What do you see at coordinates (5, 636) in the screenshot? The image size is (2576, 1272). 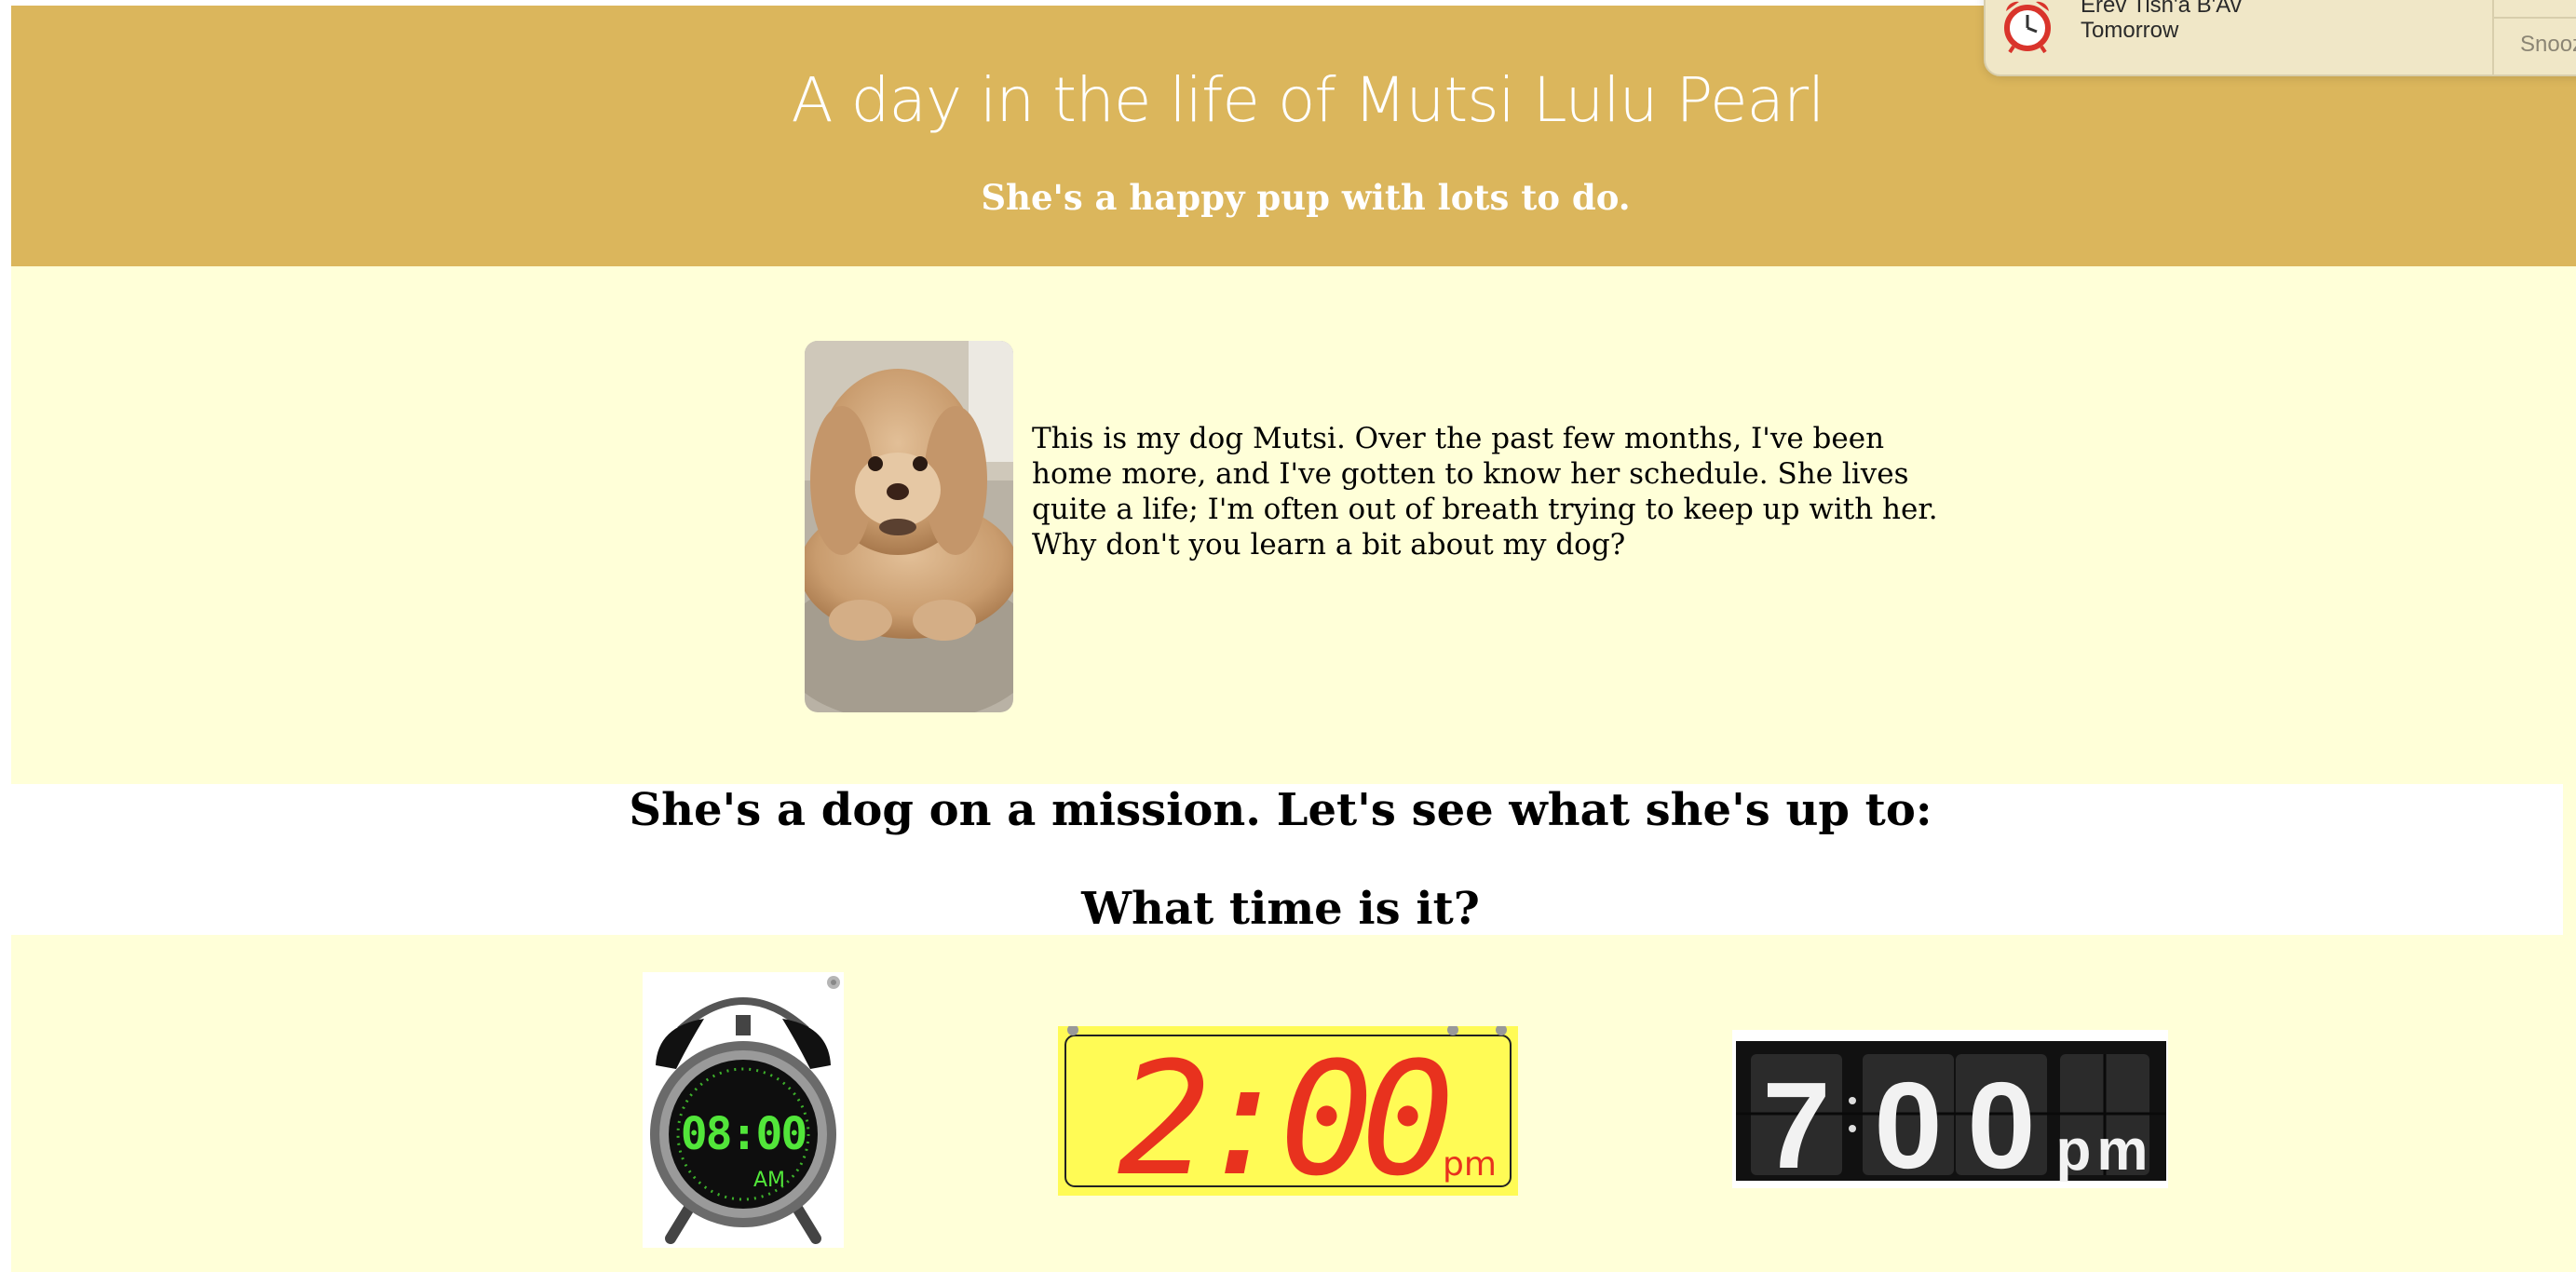 I see `window-left-edge` at bounding box center [5, 636].